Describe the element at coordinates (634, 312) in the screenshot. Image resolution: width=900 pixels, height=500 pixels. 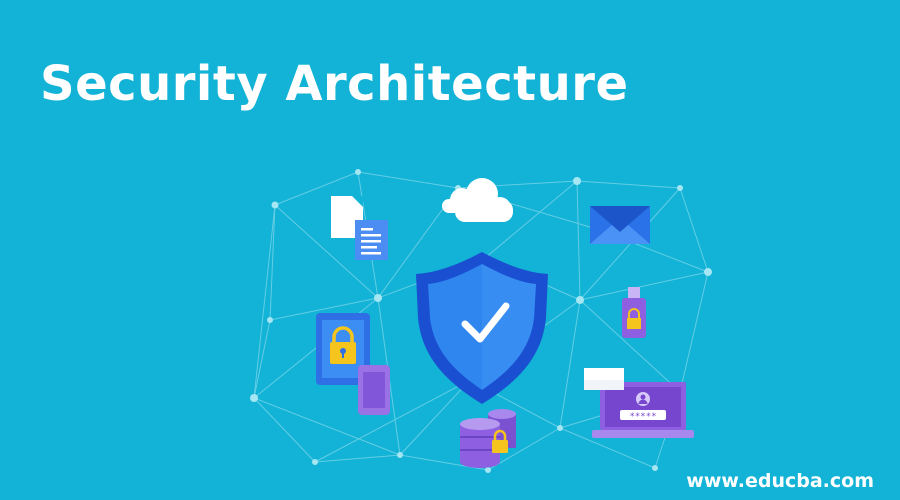
I see `usb-lock-icon` at that location.